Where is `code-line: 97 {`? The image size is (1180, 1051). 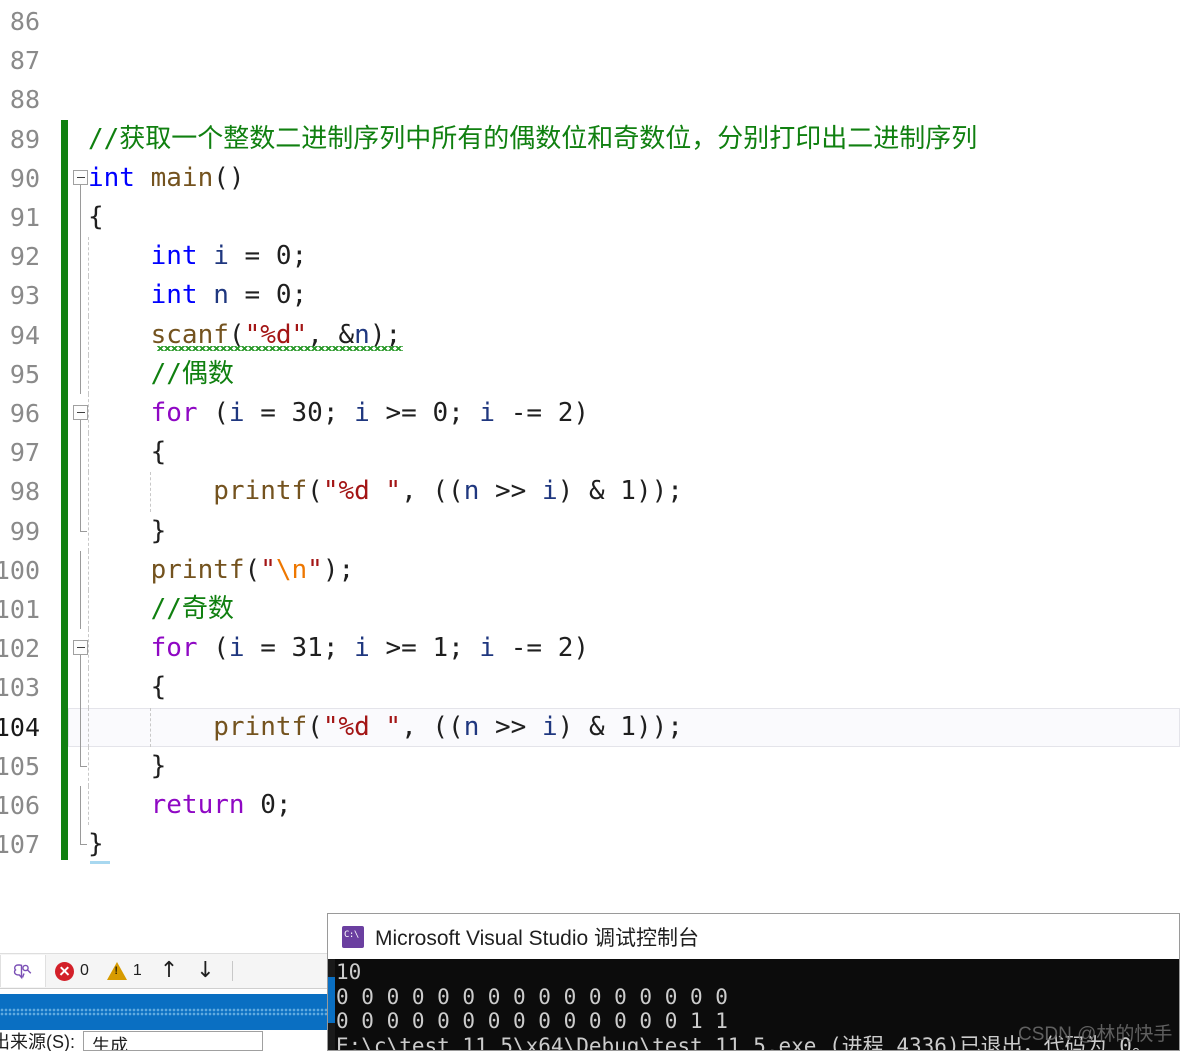 code-line: 97 { is located at coordinates (590, 453).